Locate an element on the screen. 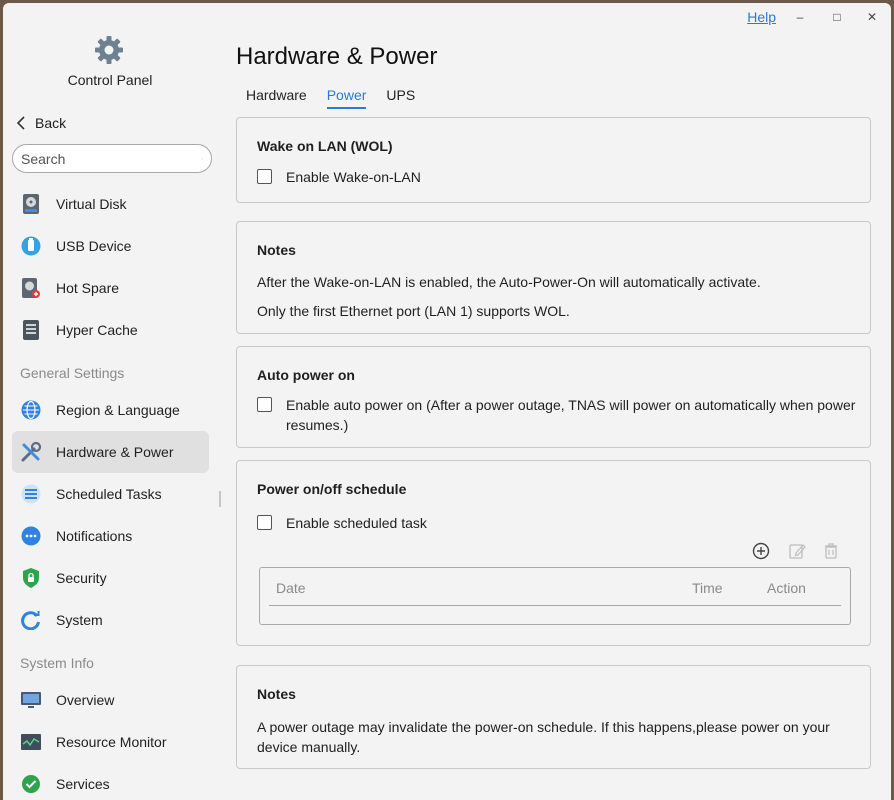  column-header-action: Action is located at coordinates (786, 588).